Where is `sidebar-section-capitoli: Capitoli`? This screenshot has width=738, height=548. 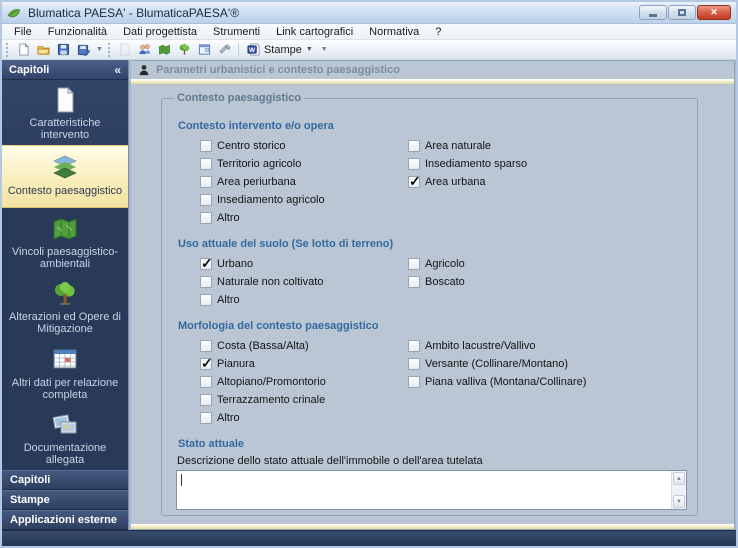
sidebar-section-capitoli: Capitoli is located at coordinates (65, 480).